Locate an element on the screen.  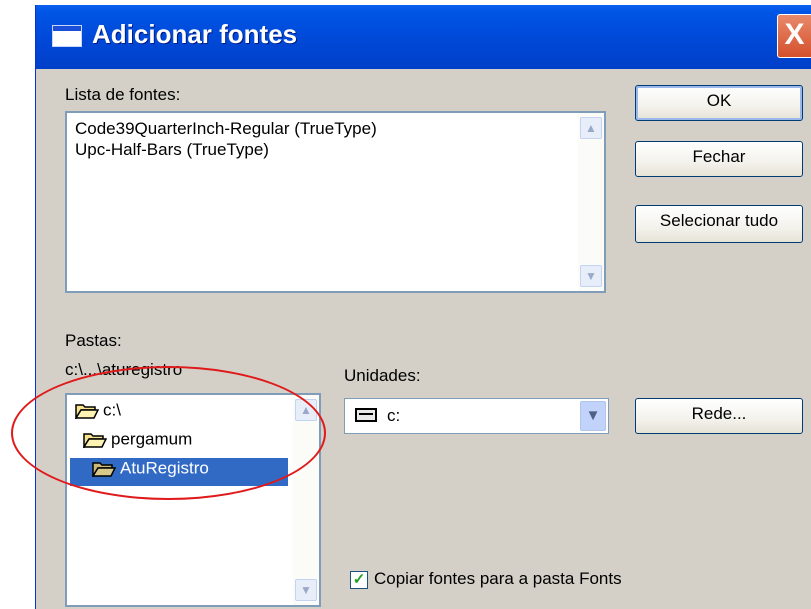
copy-fonts-checkbox: ✓ is located at coordinates (359, 580).